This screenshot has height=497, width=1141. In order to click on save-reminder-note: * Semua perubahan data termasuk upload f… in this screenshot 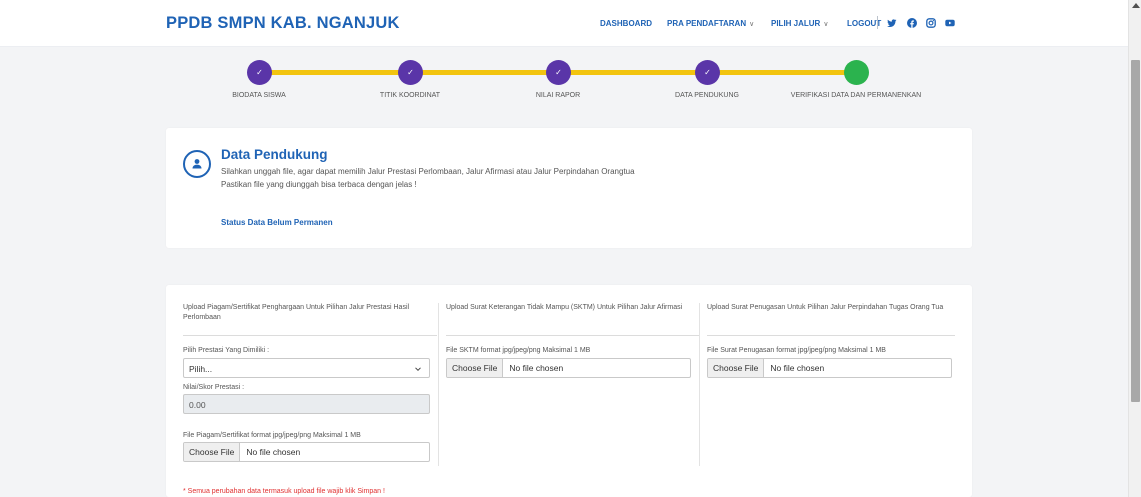, I will do `click(284, 491)`.